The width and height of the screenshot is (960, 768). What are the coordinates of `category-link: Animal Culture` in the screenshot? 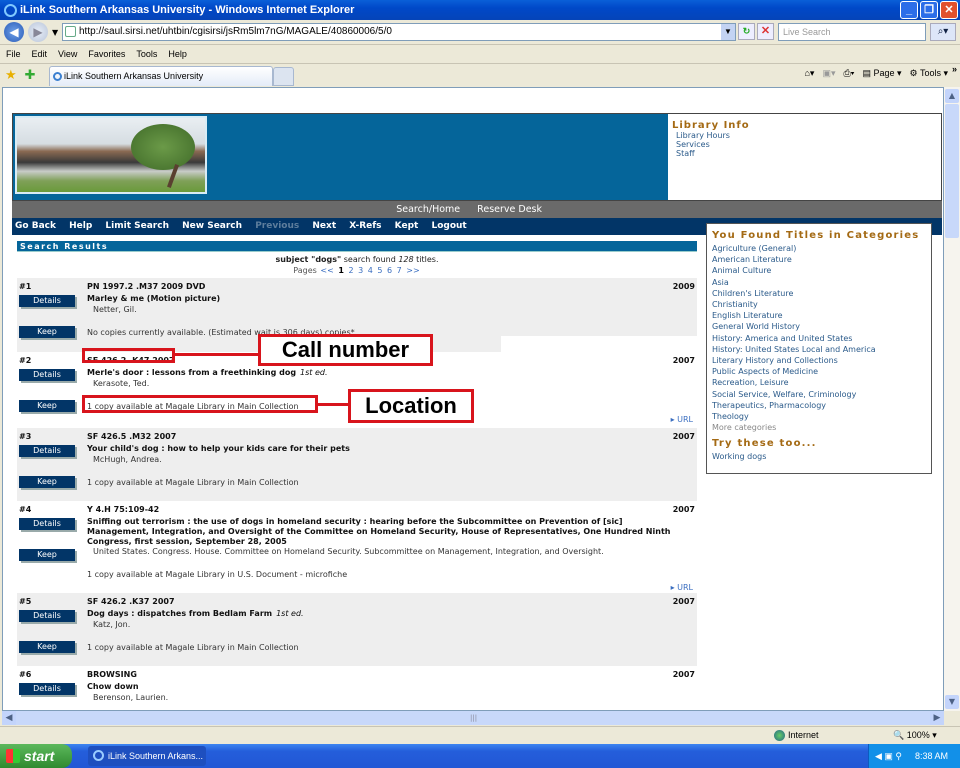 It's located at (821, 270).